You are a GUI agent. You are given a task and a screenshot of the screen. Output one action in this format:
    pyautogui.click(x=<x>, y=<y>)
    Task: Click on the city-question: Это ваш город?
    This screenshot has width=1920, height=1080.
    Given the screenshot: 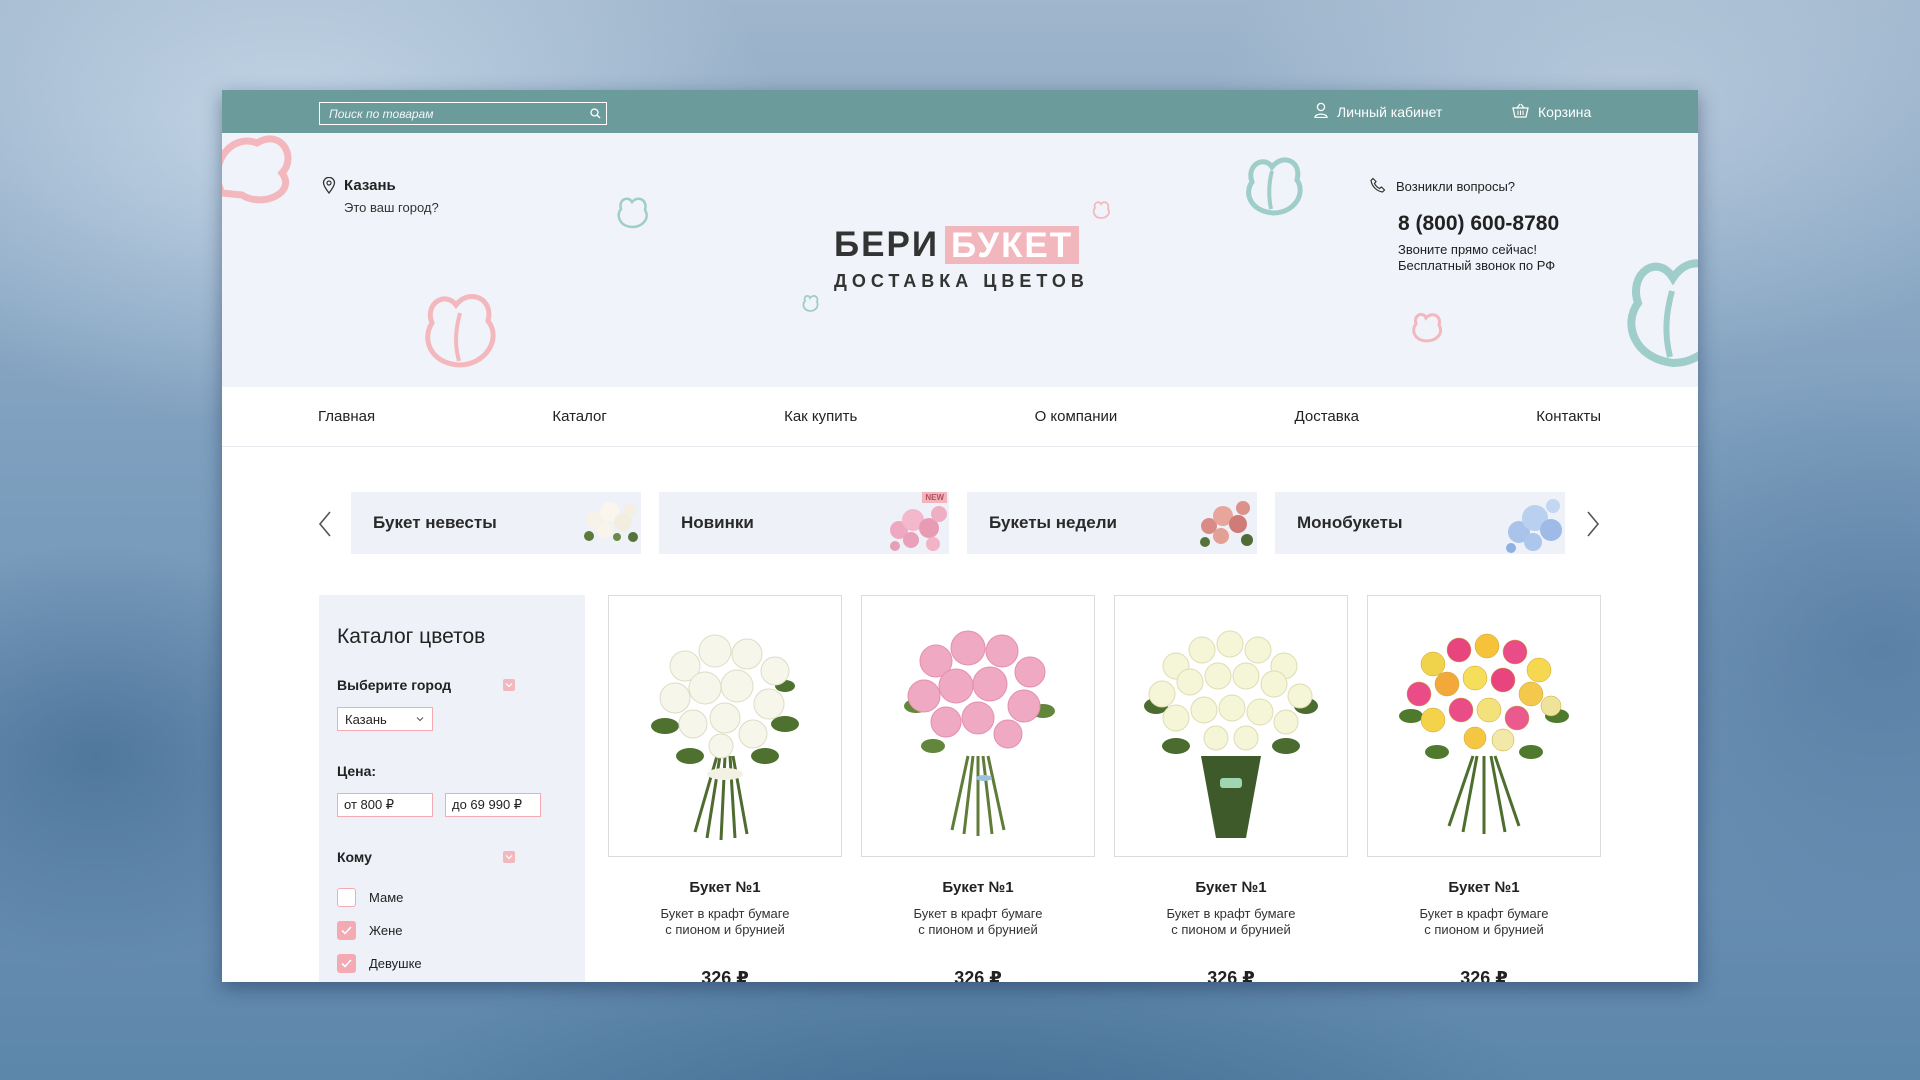 What is the action you would take?
    pyautogui.click(x=391, y=207)
    